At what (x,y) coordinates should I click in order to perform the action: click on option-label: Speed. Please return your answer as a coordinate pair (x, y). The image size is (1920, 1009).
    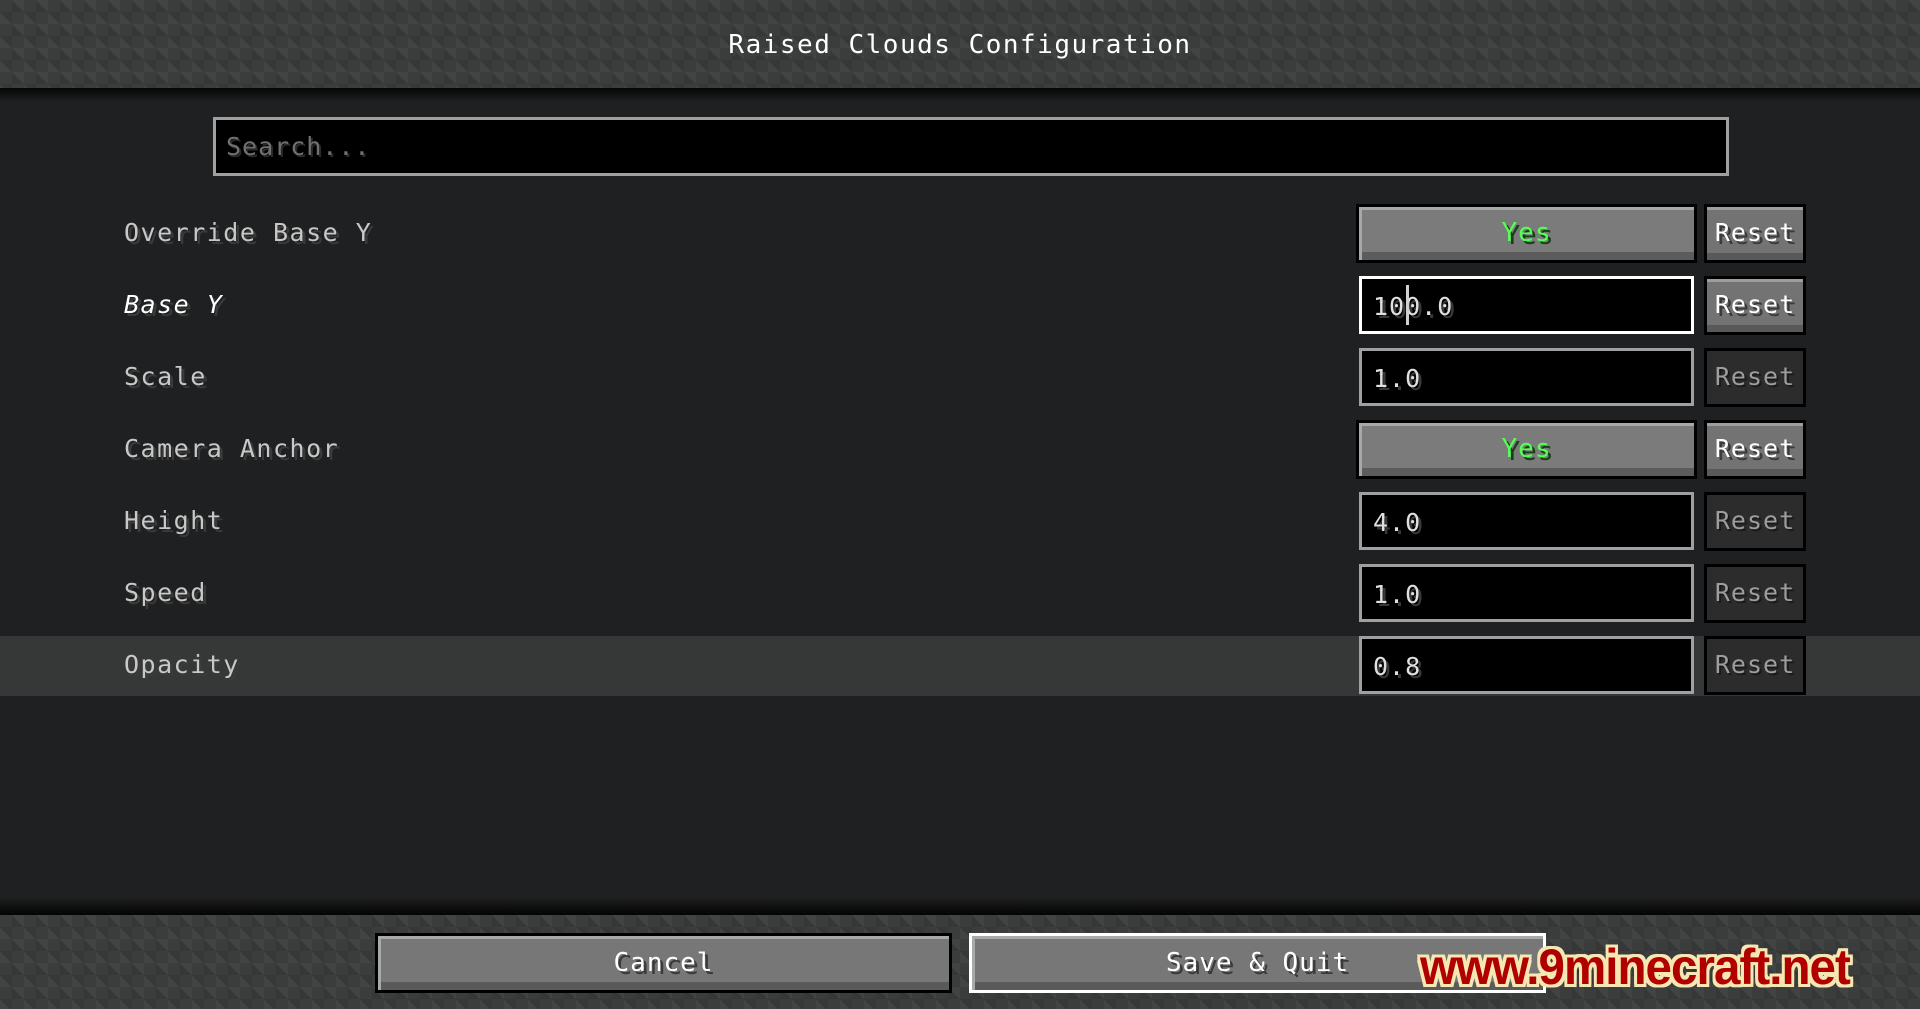
    Looking at the image, I should click on (165, 592).